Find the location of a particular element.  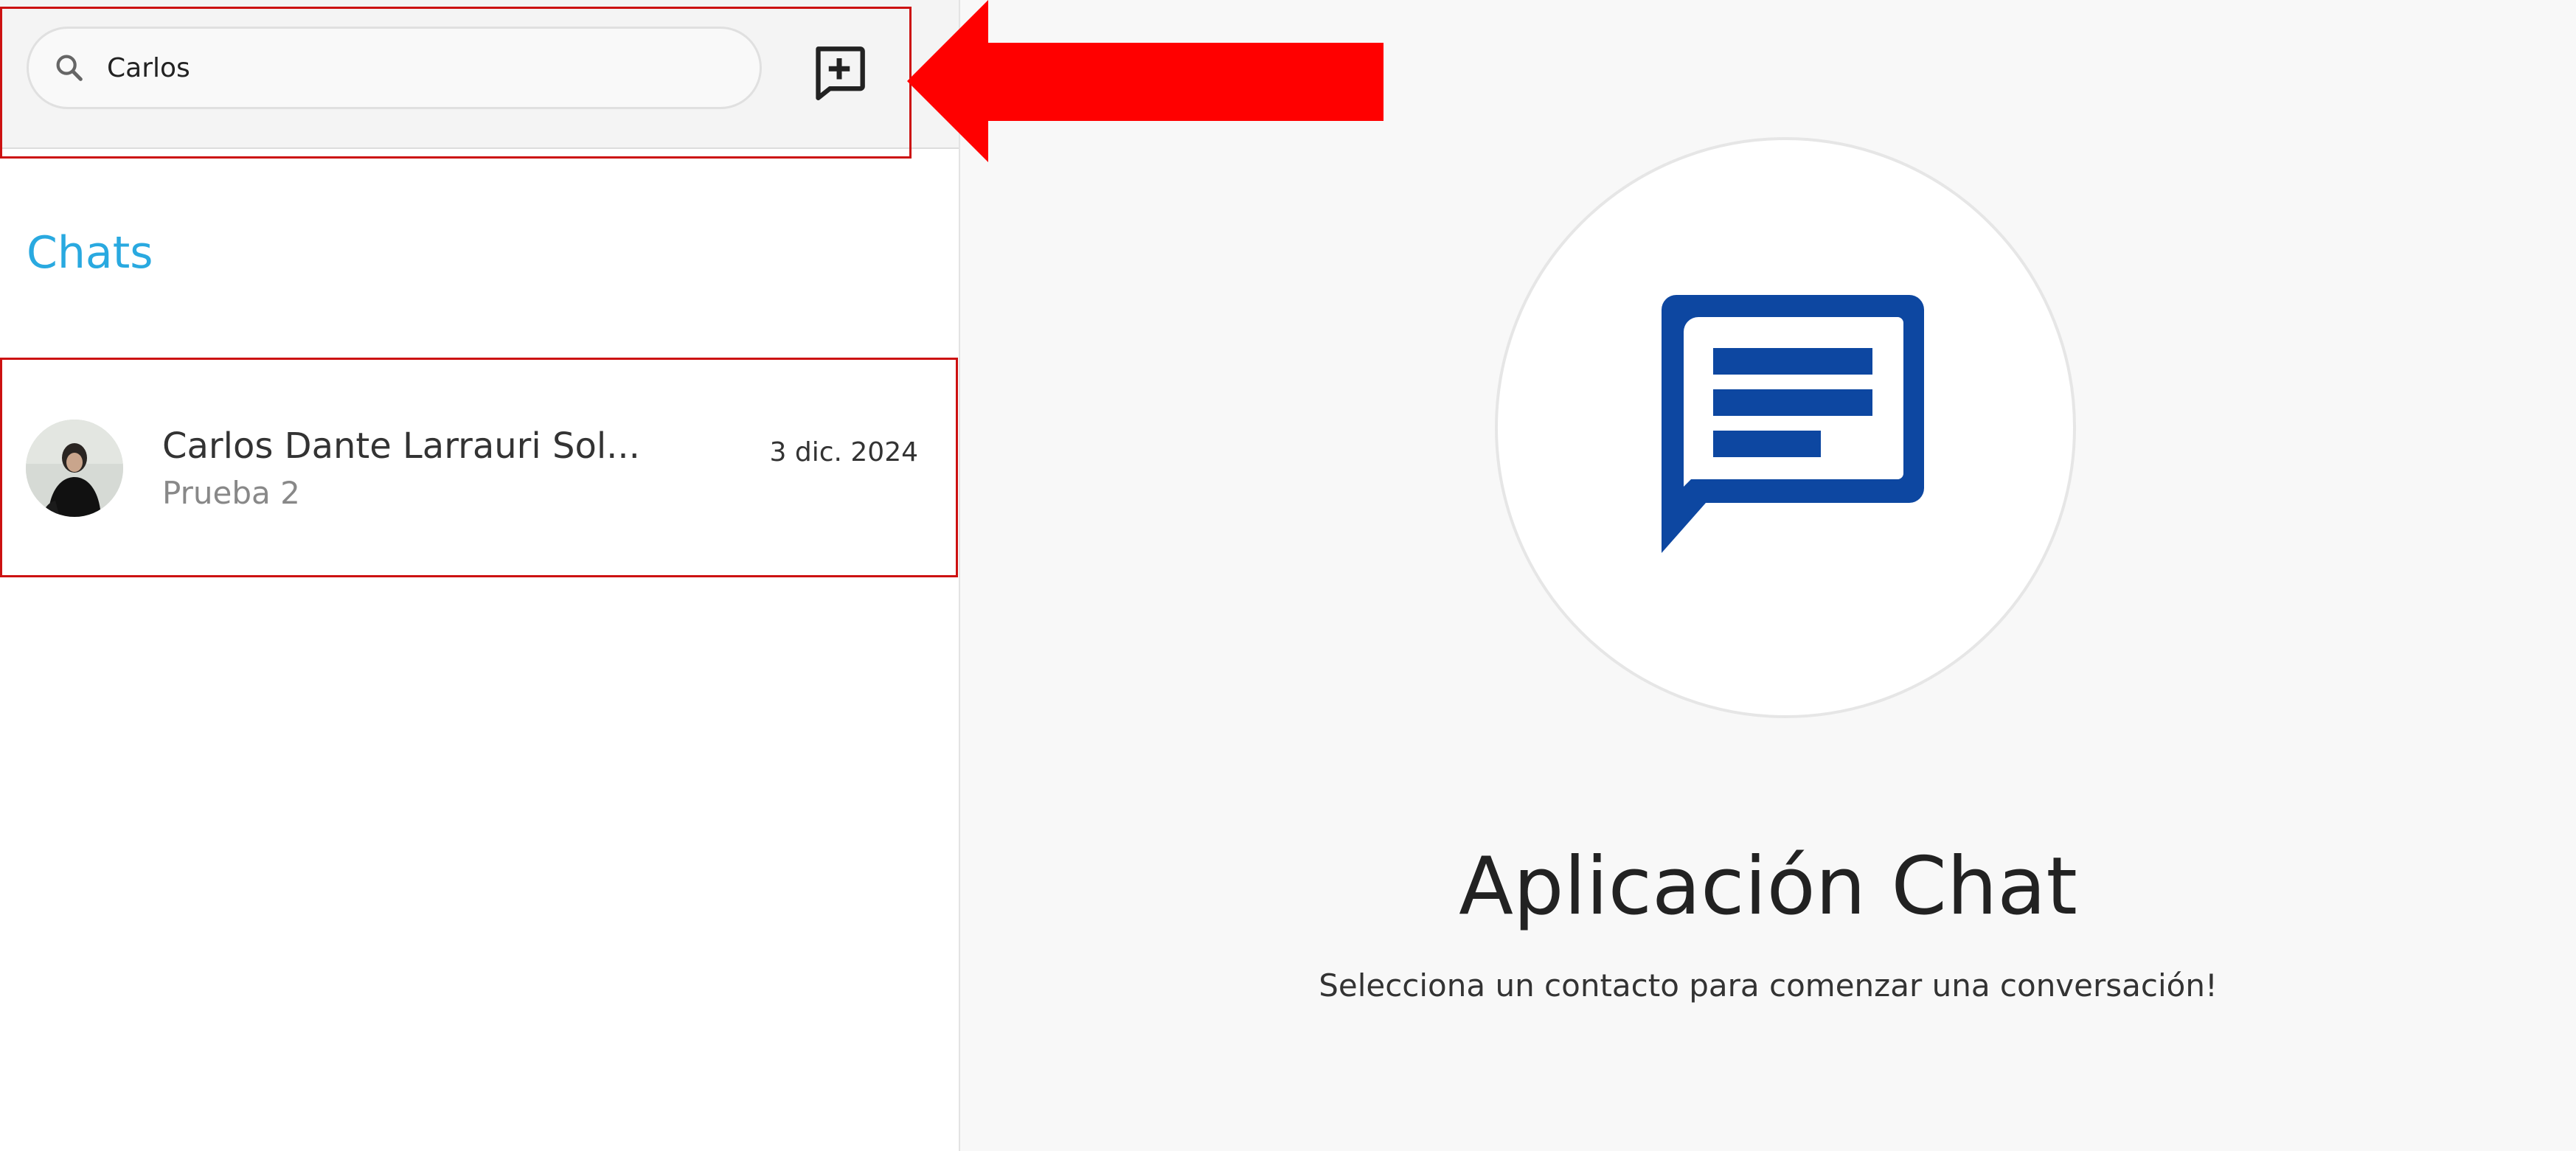

search-icon is located at coordinates (69, 68).